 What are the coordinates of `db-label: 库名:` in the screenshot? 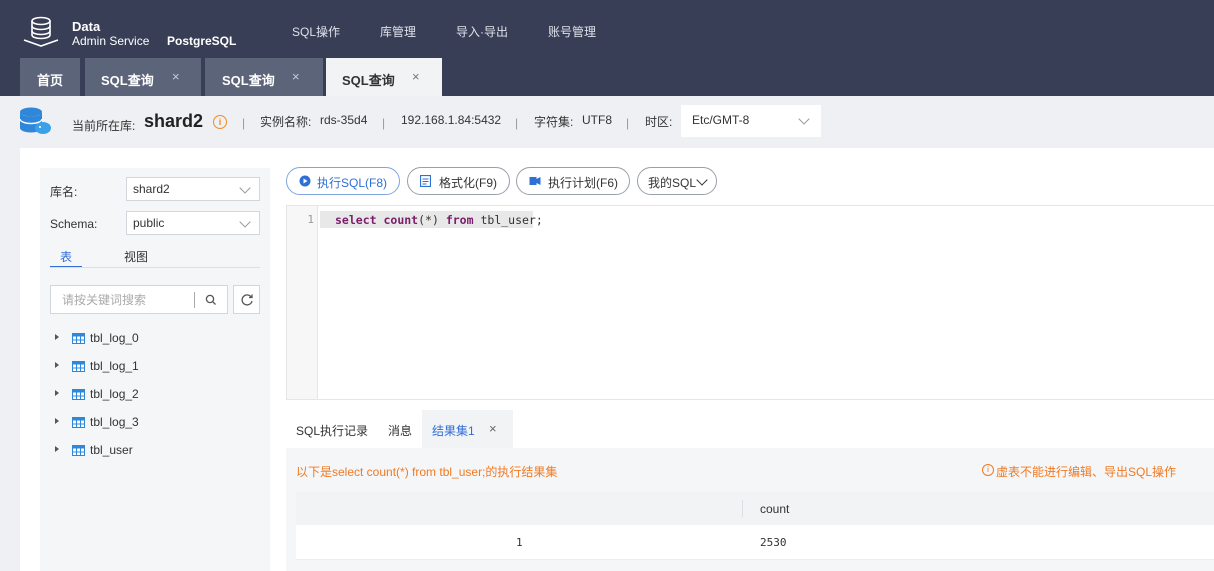 It's located at (64, 192).